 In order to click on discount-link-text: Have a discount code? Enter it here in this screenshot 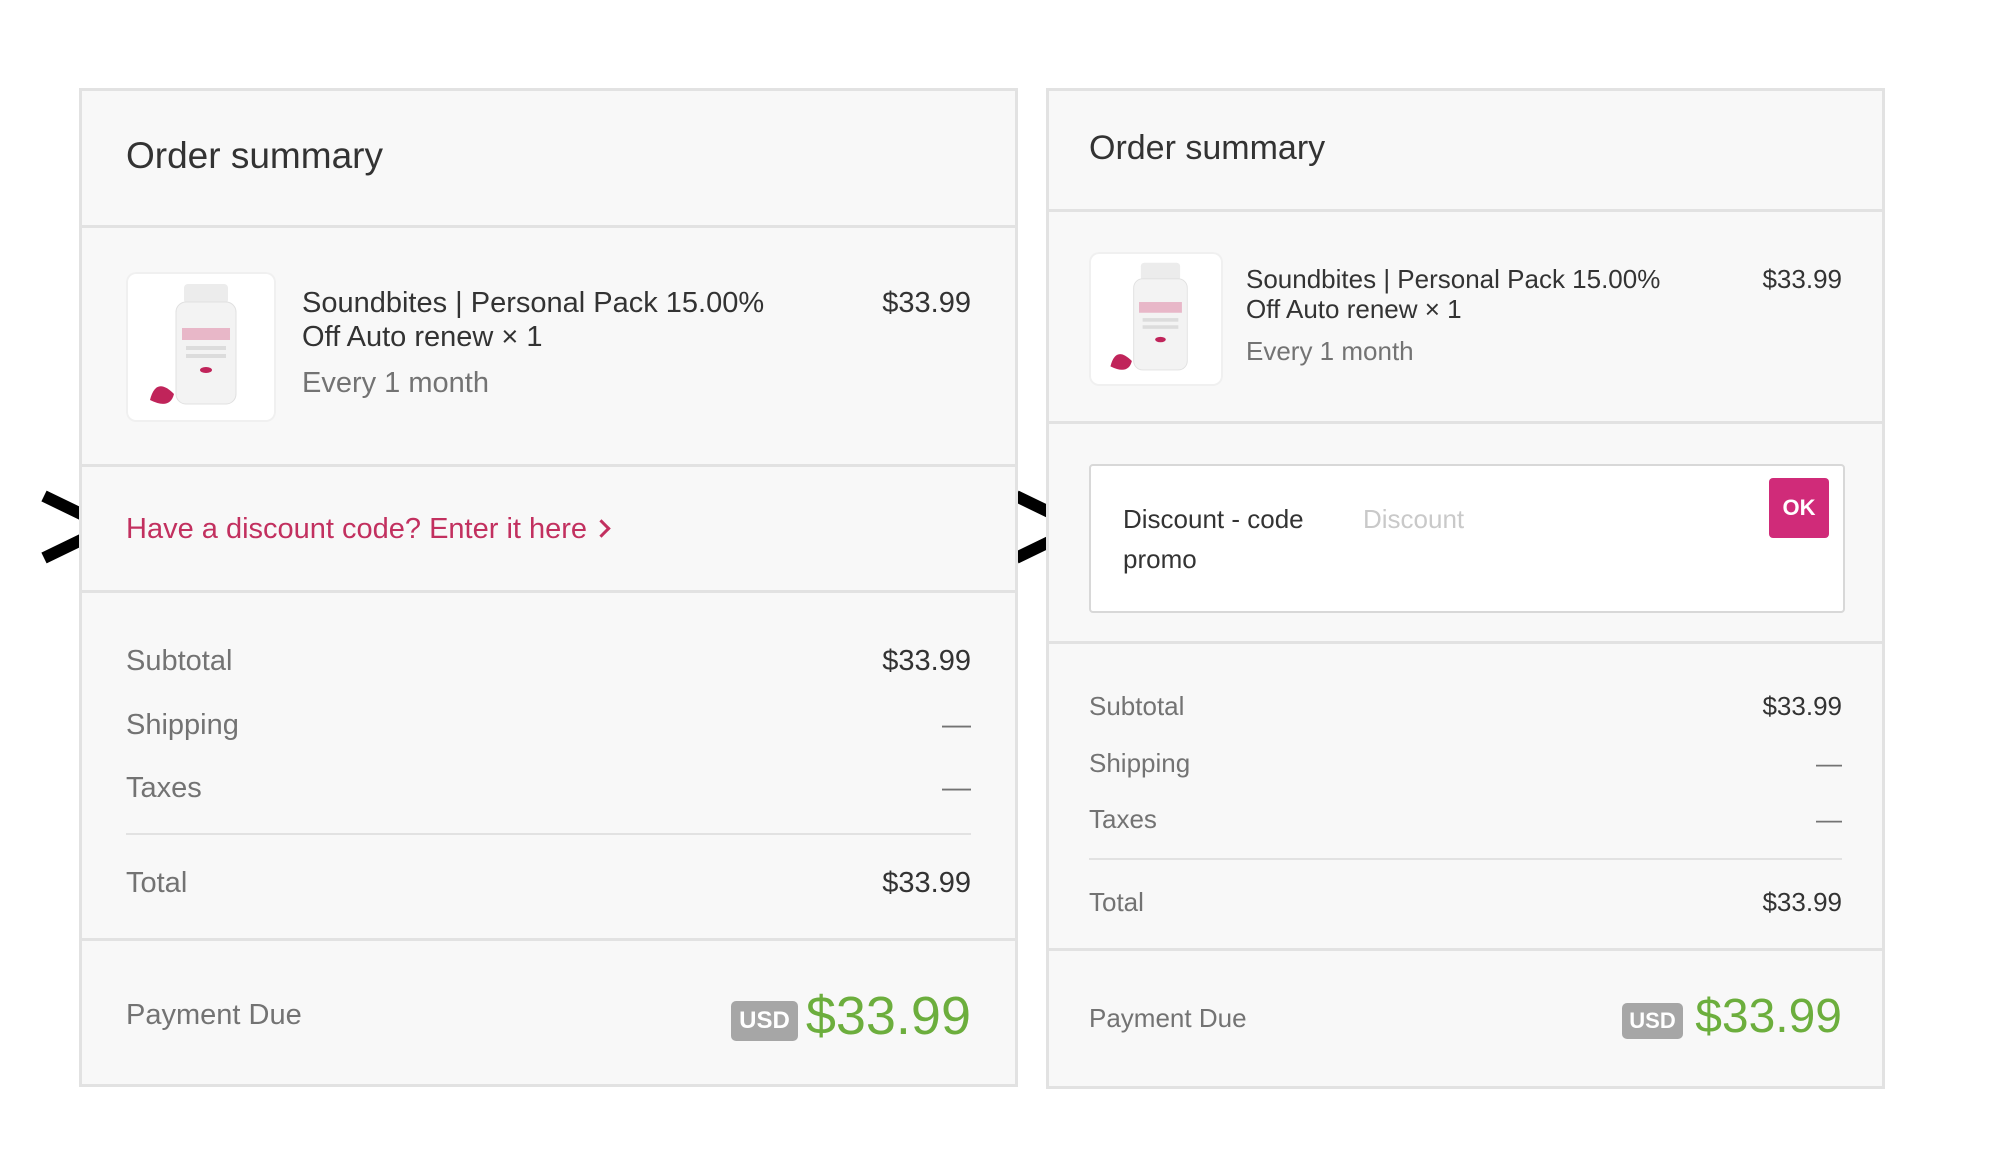, I will do `click(357, 529)`.